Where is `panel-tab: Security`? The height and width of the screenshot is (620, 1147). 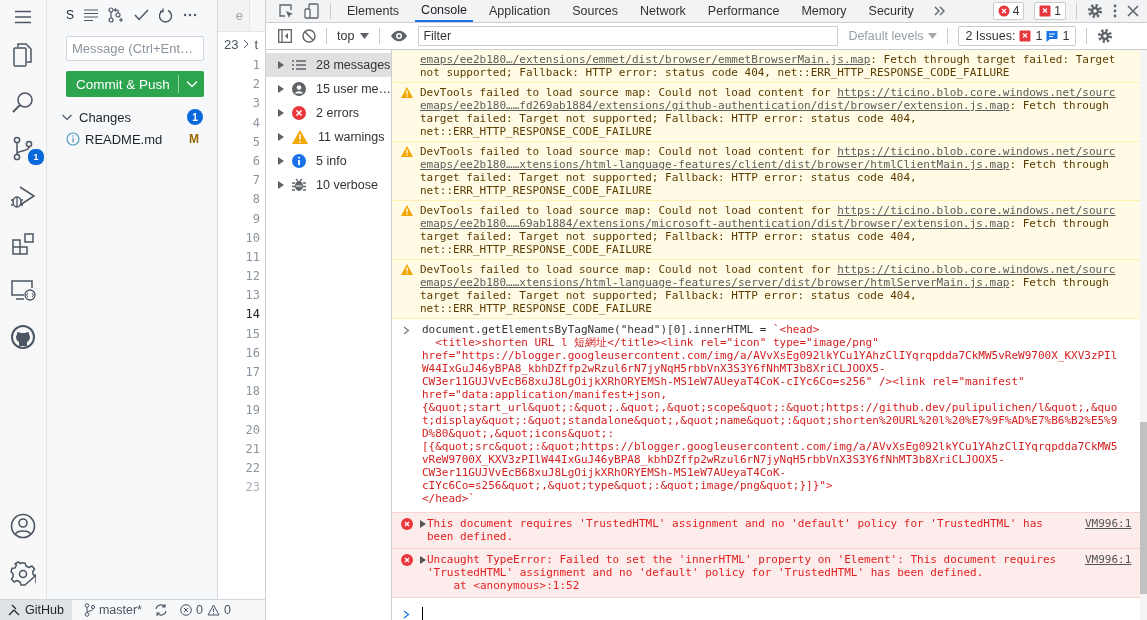 panel-tab: Security is located at coordinates (891, 11).